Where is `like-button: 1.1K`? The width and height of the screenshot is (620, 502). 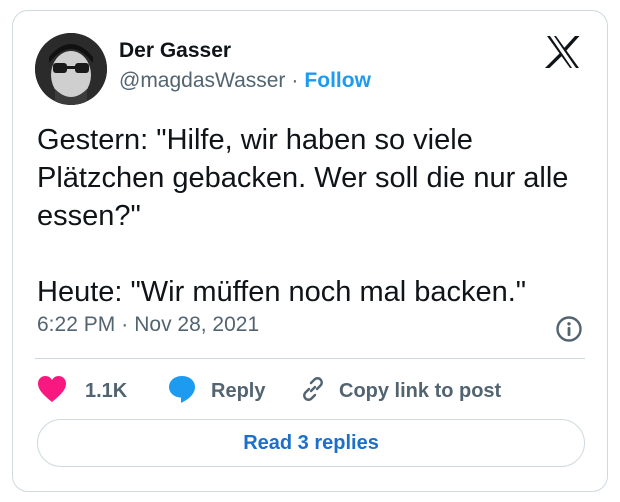 like-button: 1.1K is located at coordinates (82, 391).